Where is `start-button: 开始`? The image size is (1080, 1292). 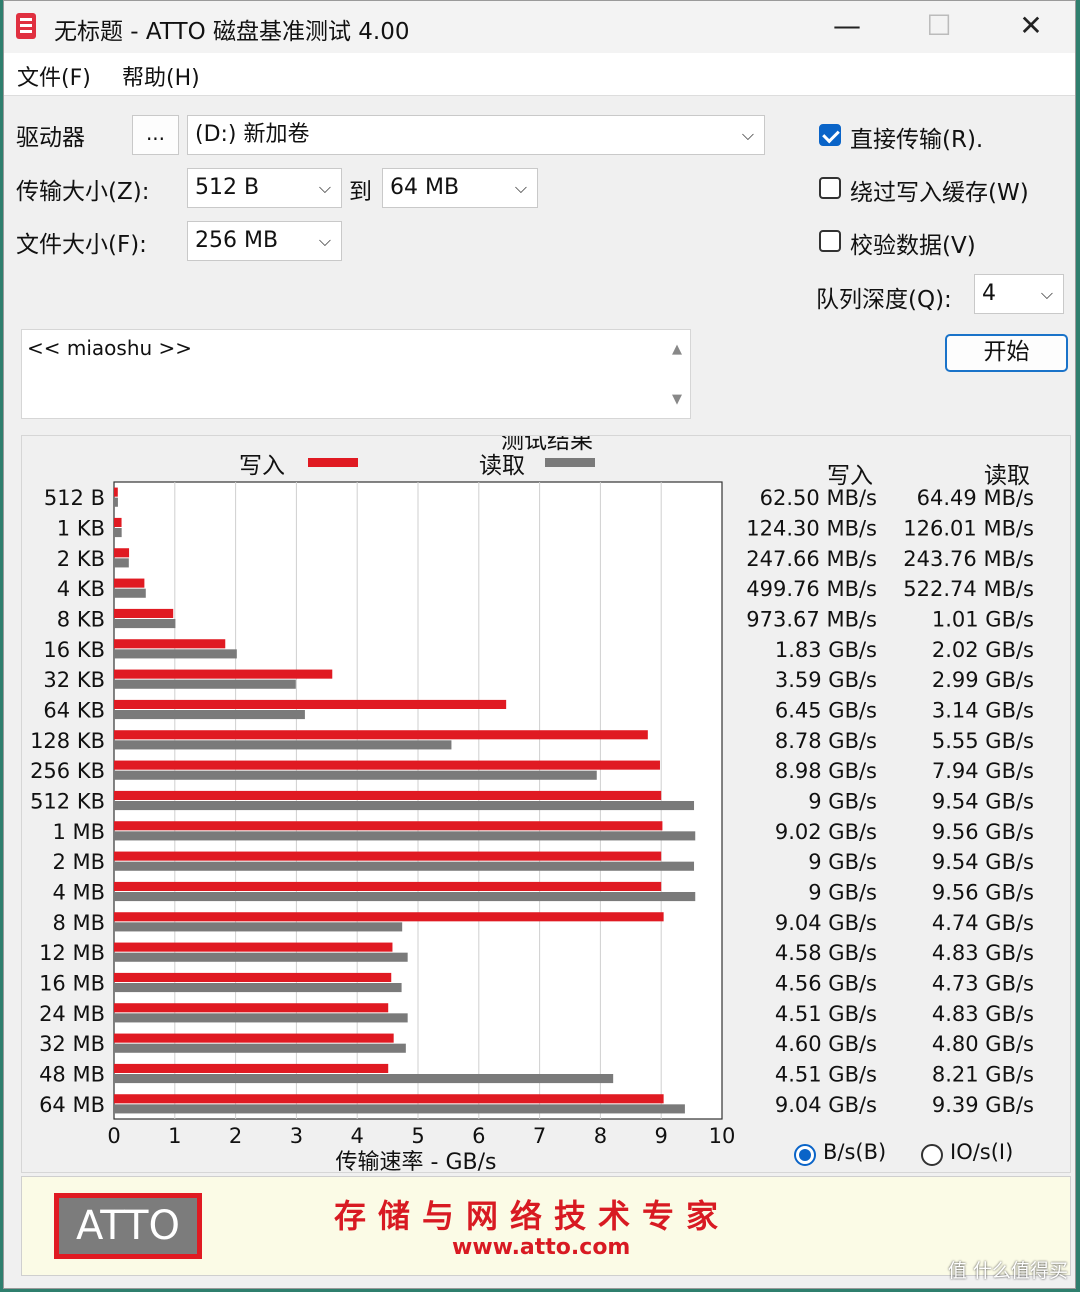 start-button: 开始 is located at coordinates (1006, 353).